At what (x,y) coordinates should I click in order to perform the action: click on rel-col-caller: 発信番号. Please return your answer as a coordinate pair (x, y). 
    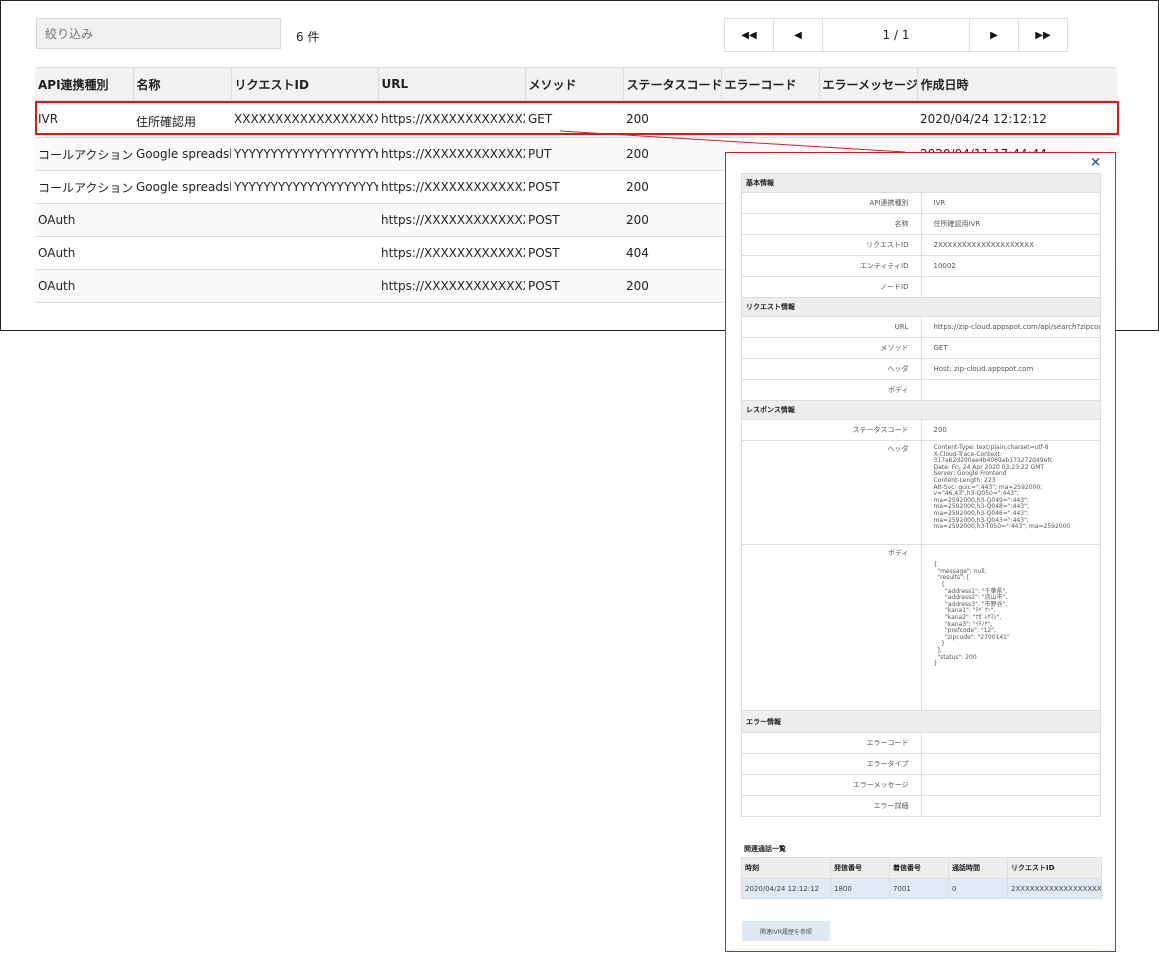
    Looking at the image, I should click on (860, 868).